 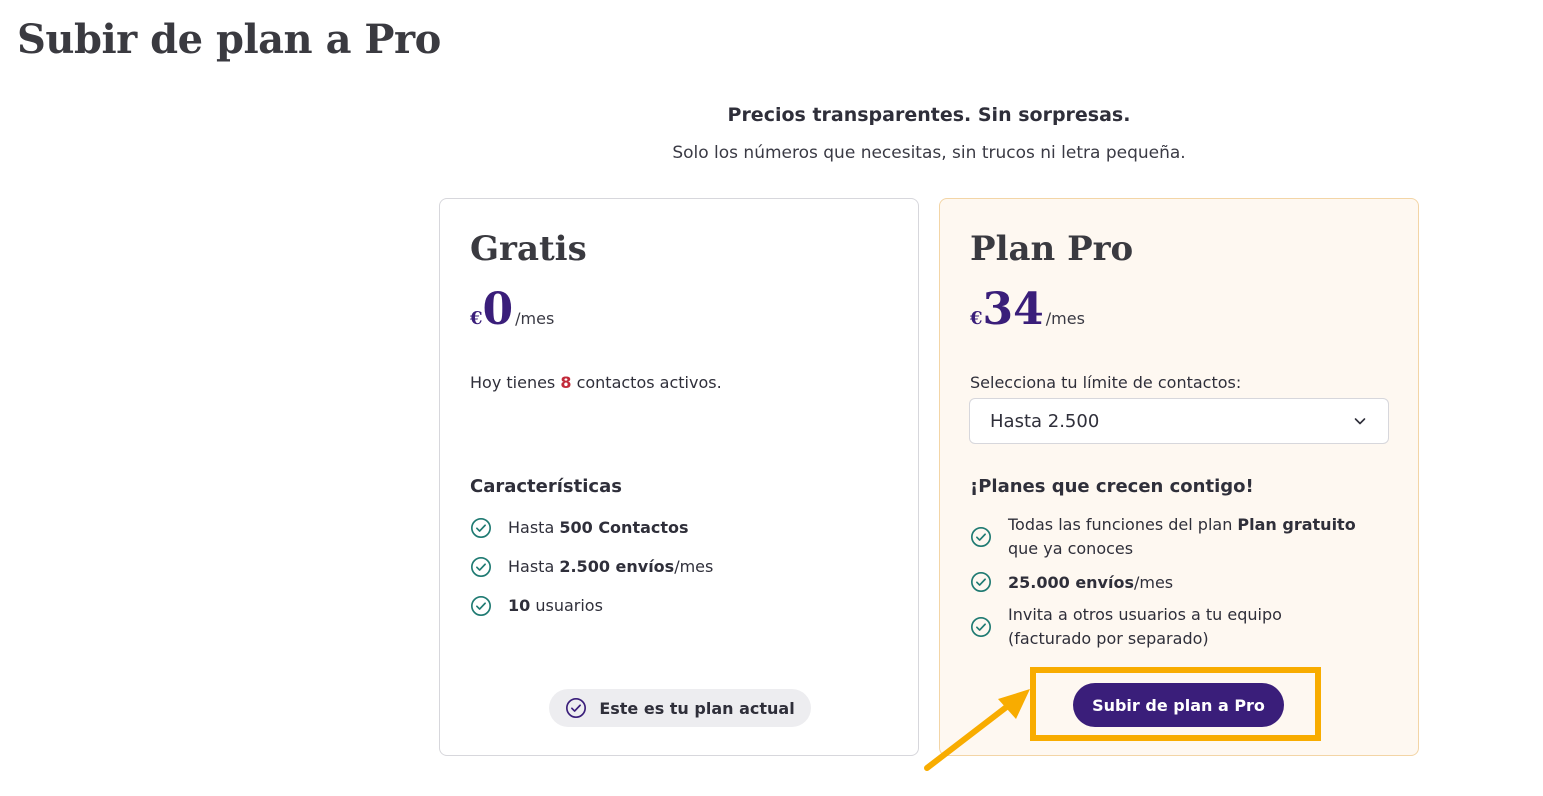 I want to click on active-contacts-suffix: contactos activos., so click(x=646, y=382).